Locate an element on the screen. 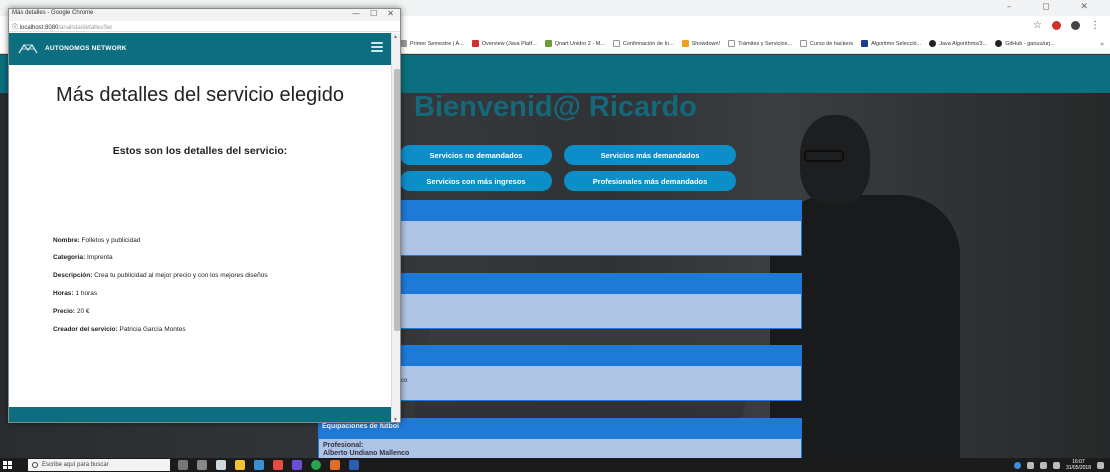 The height and width of the screenshot is (472, 1110). bookmark-item: Curso de hackers is located at coordinates (826, 43).